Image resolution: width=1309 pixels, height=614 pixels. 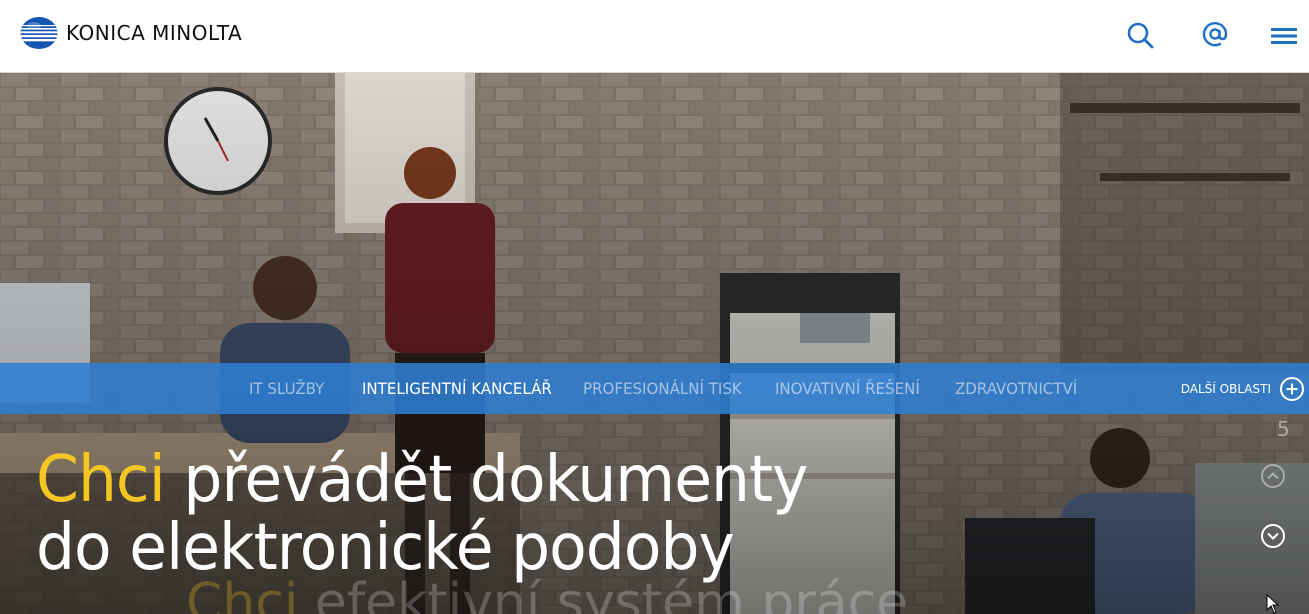 I want to click on mouse-cursor-icon, so click(x=1273, y=604).